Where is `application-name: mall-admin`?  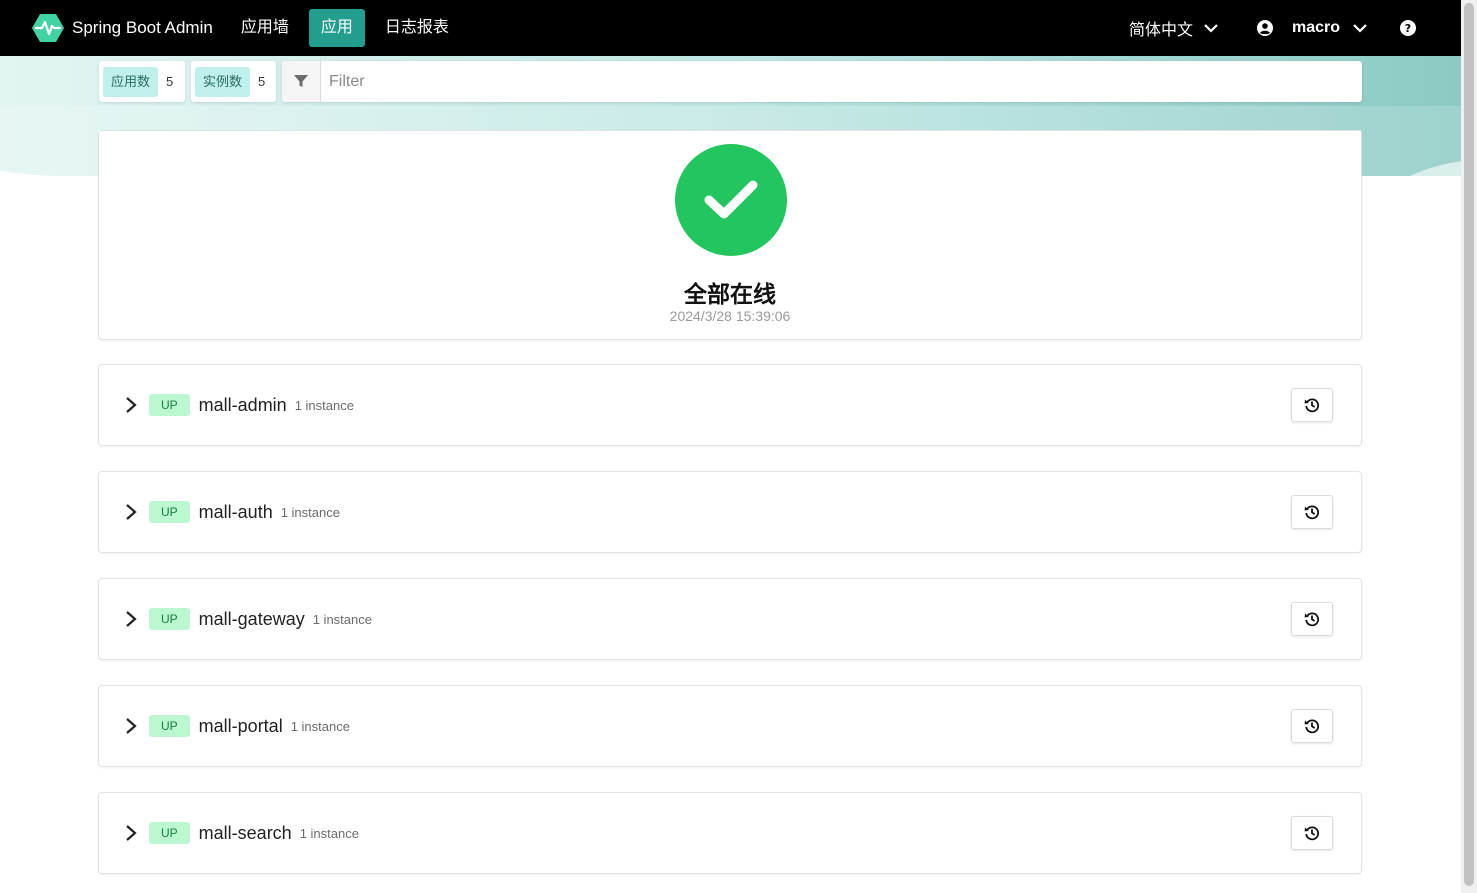
application-name: mall-admin is located at coordinates (242, 404).